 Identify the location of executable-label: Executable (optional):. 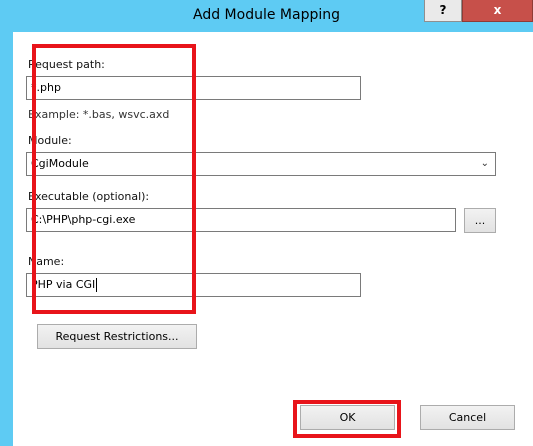
(89, 196).